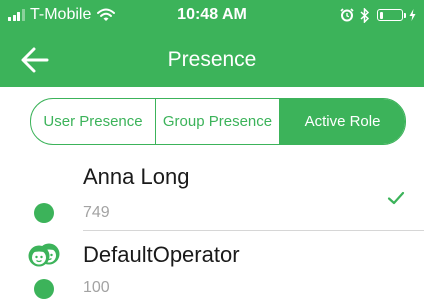 This screenshot has height=307, width=424. I want to click on battery-level, so click(381, 15).